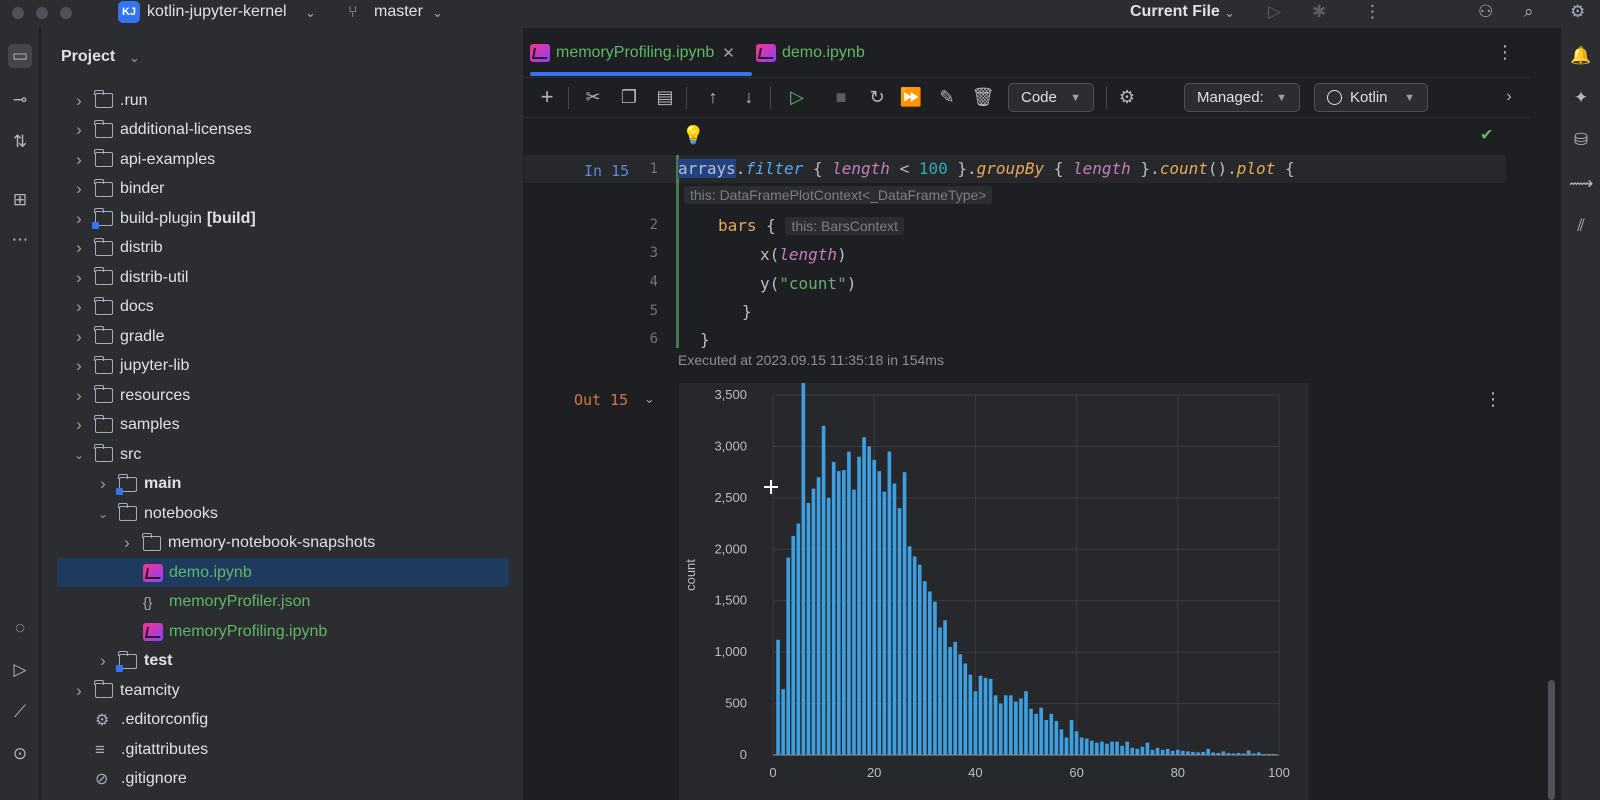 The image size is (1600, 800). I want to click on debug-icon: ✱, so click(1319, 12).